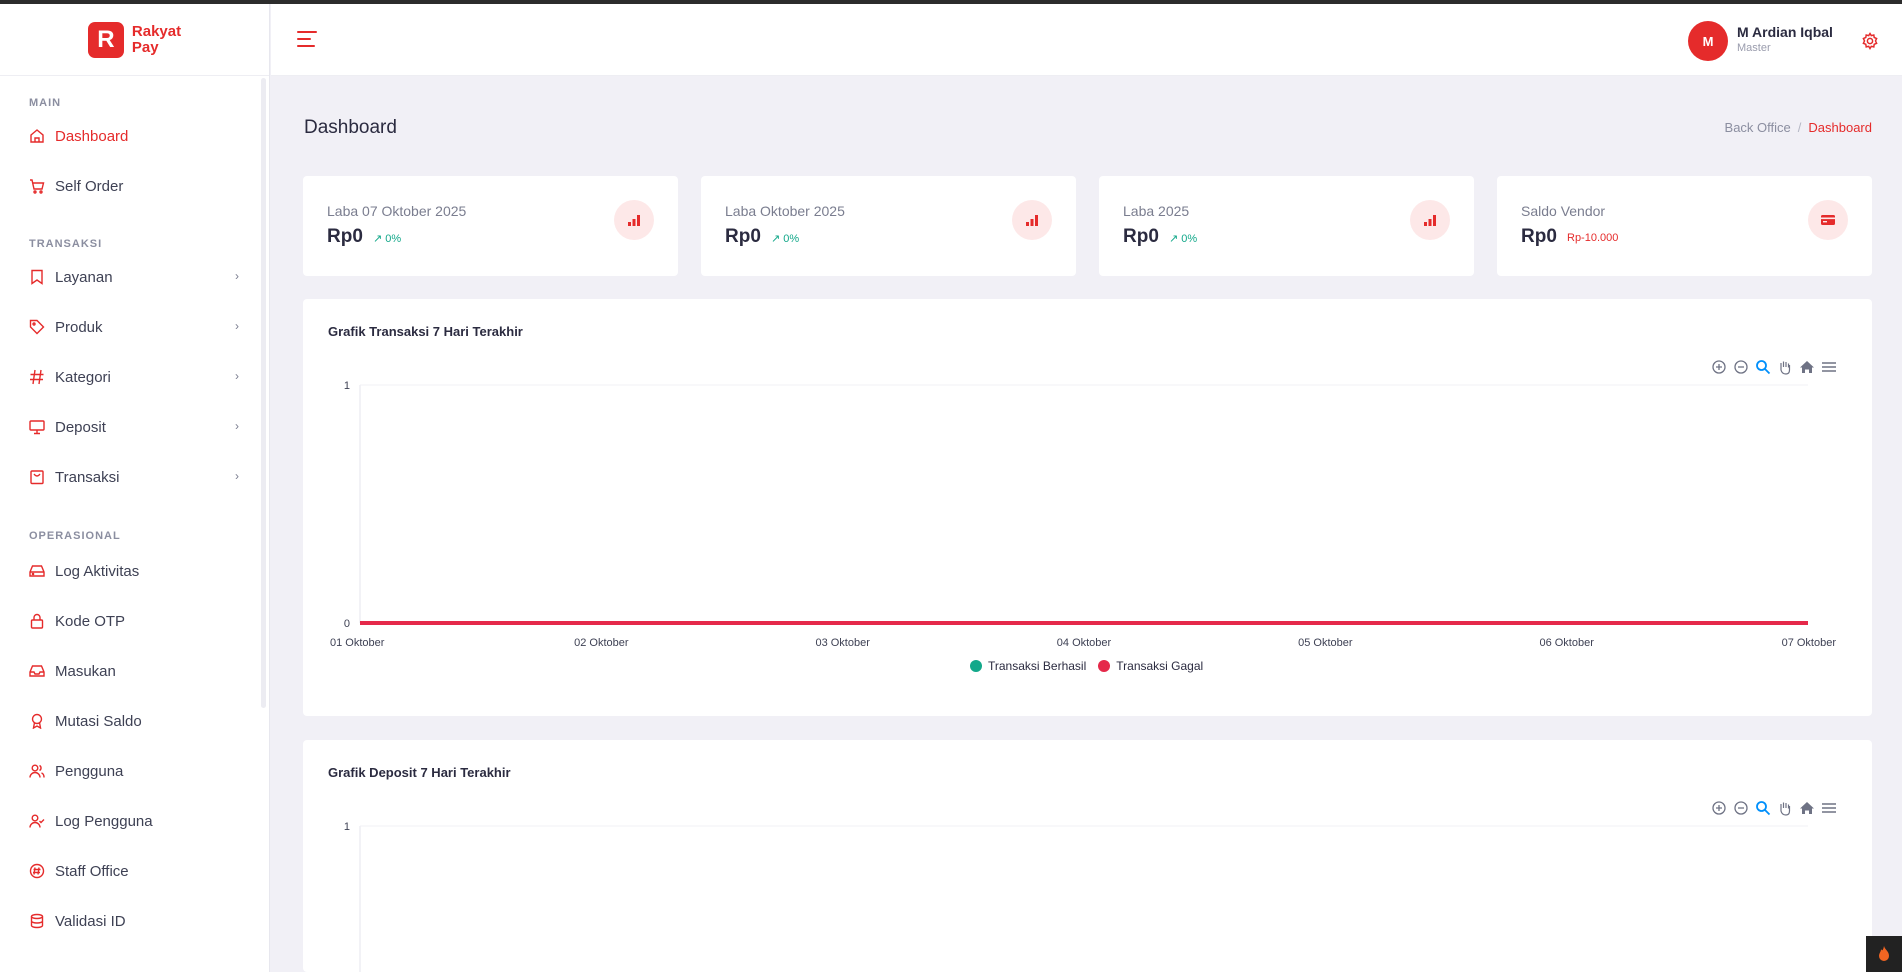 The height and width of the screenshot is (972, 1902). I want to click on user-name: M Ardian Iqbal, so click(1785, 32).